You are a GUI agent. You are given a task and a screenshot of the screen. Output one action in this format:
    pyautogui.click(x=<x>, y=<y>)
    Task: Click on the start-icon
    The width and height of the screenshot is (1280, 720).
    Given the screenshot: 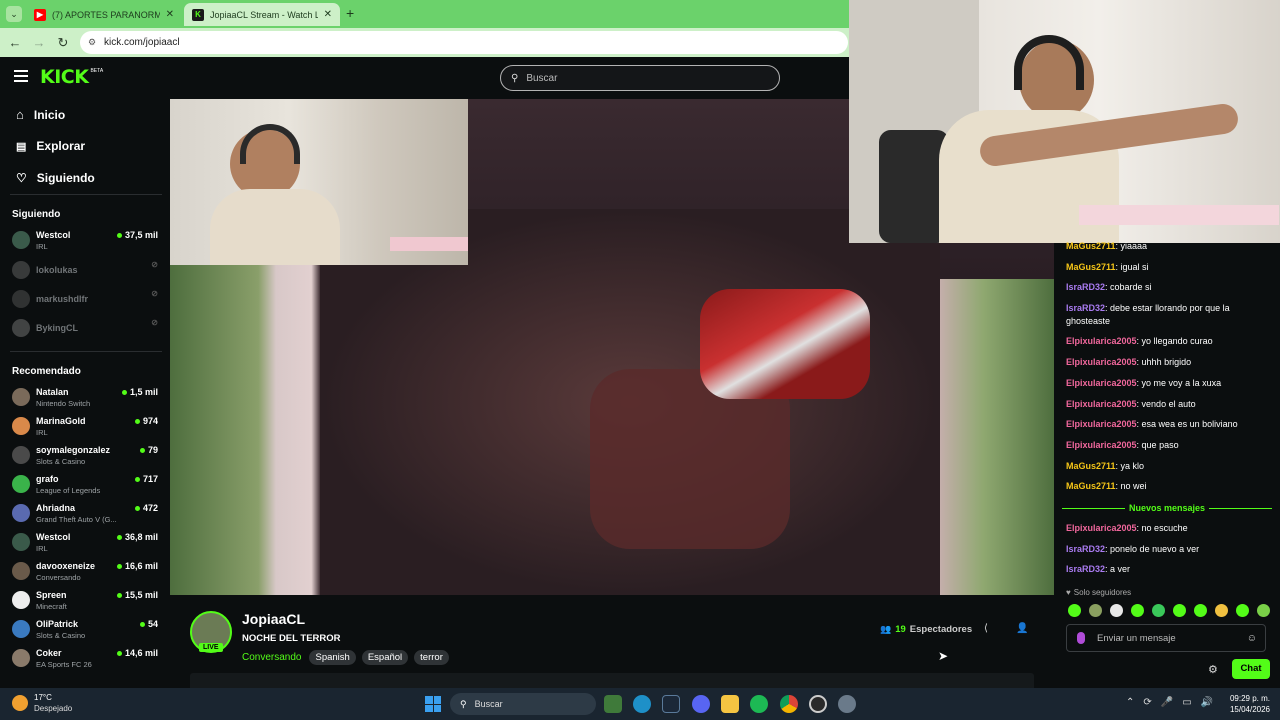 What is the action you would take?
    pyautogui.click(x=433, y=704)
    